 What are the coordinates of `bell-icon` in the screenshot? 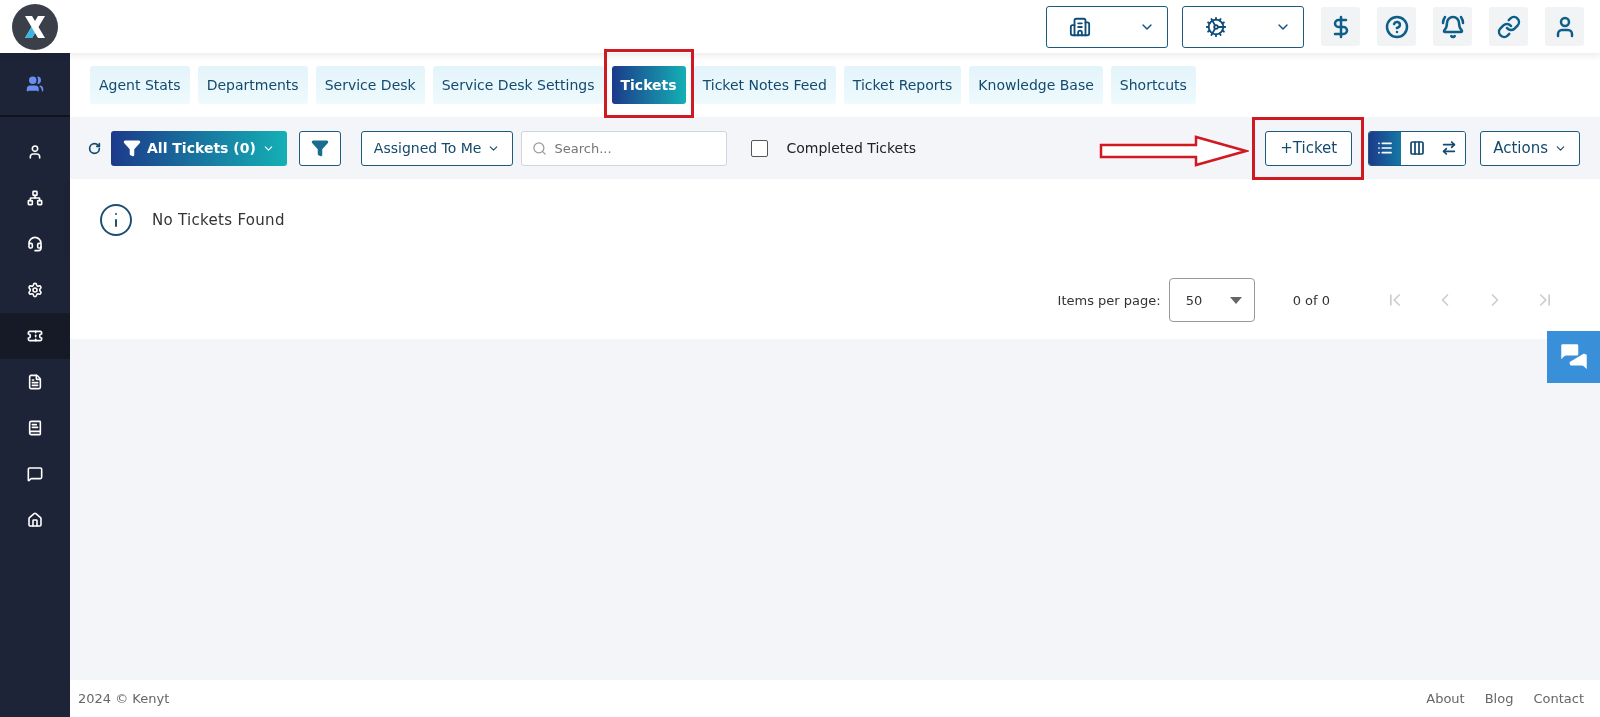 It's located at (1452, 26).